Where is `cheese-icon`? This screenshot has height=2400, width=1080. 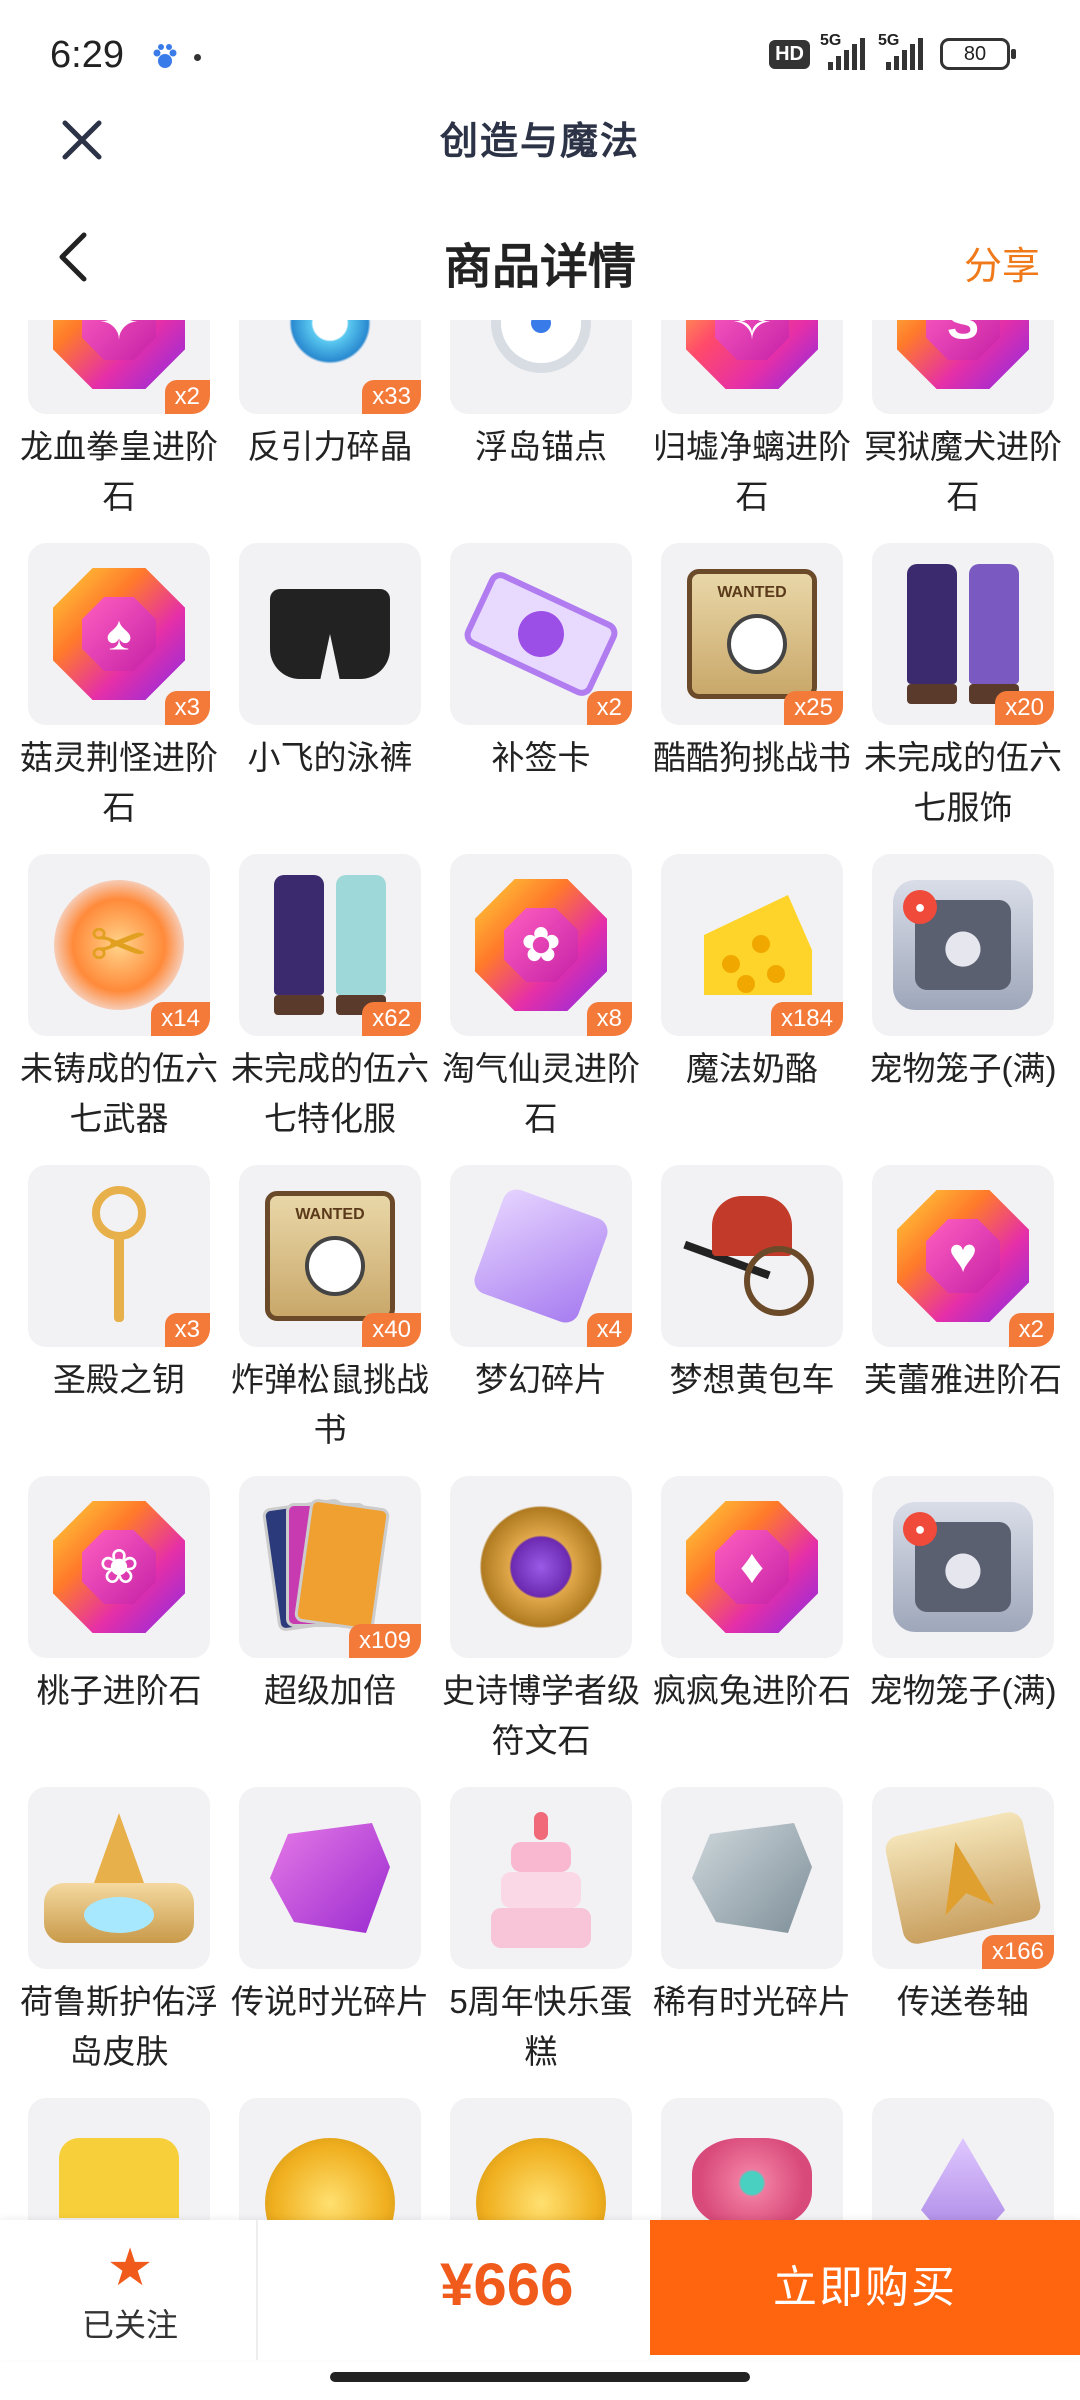 cheese-icon is located at coordinates (758, 945).